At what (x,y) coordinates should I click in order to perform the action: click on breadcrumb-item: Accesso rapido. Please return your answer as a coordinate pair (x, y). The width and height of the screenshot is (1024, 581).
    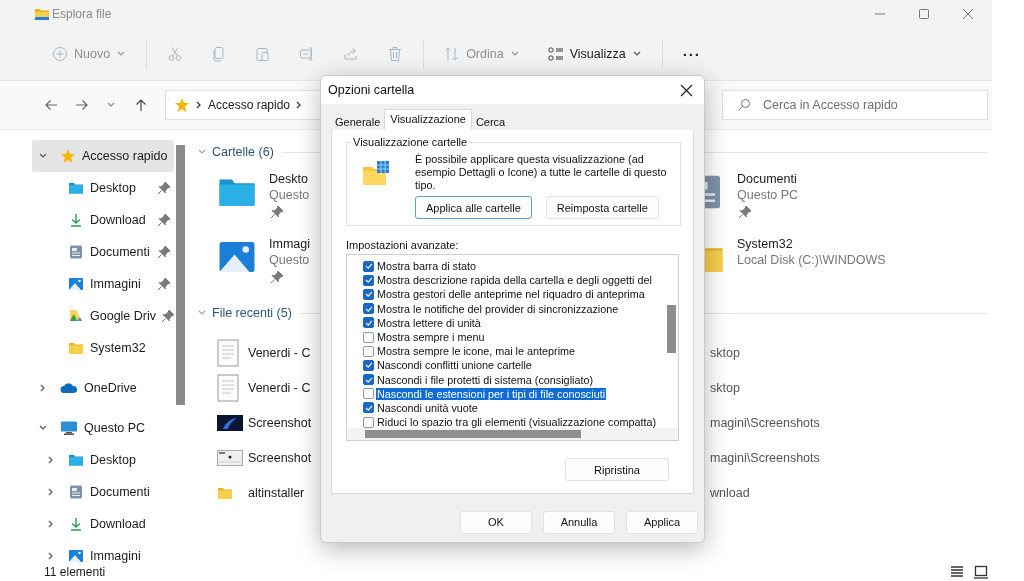
    Looking at the image, I should click on (249, 105).